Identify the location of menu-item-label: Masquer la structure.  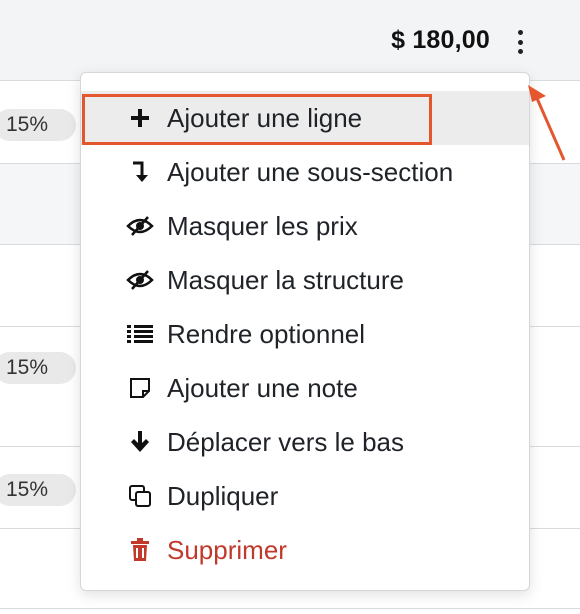
(285, 279).